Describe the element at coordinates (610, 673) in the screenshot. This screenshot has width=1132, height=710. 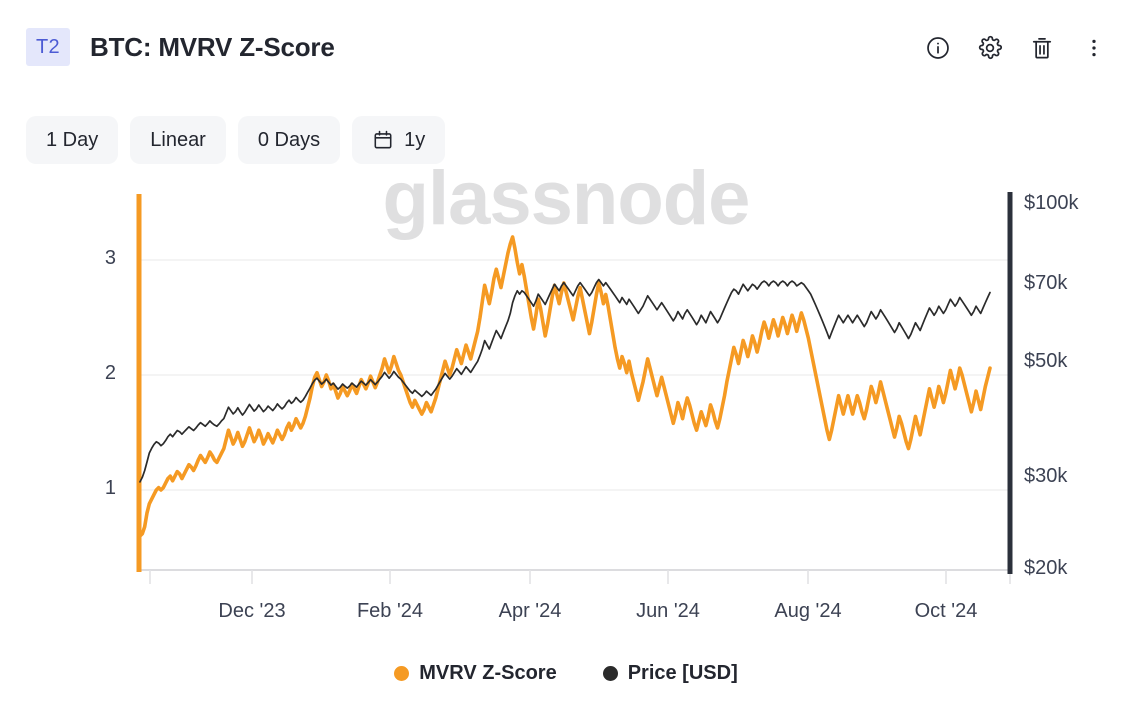
I see `legend-color-dot-price` at that location.